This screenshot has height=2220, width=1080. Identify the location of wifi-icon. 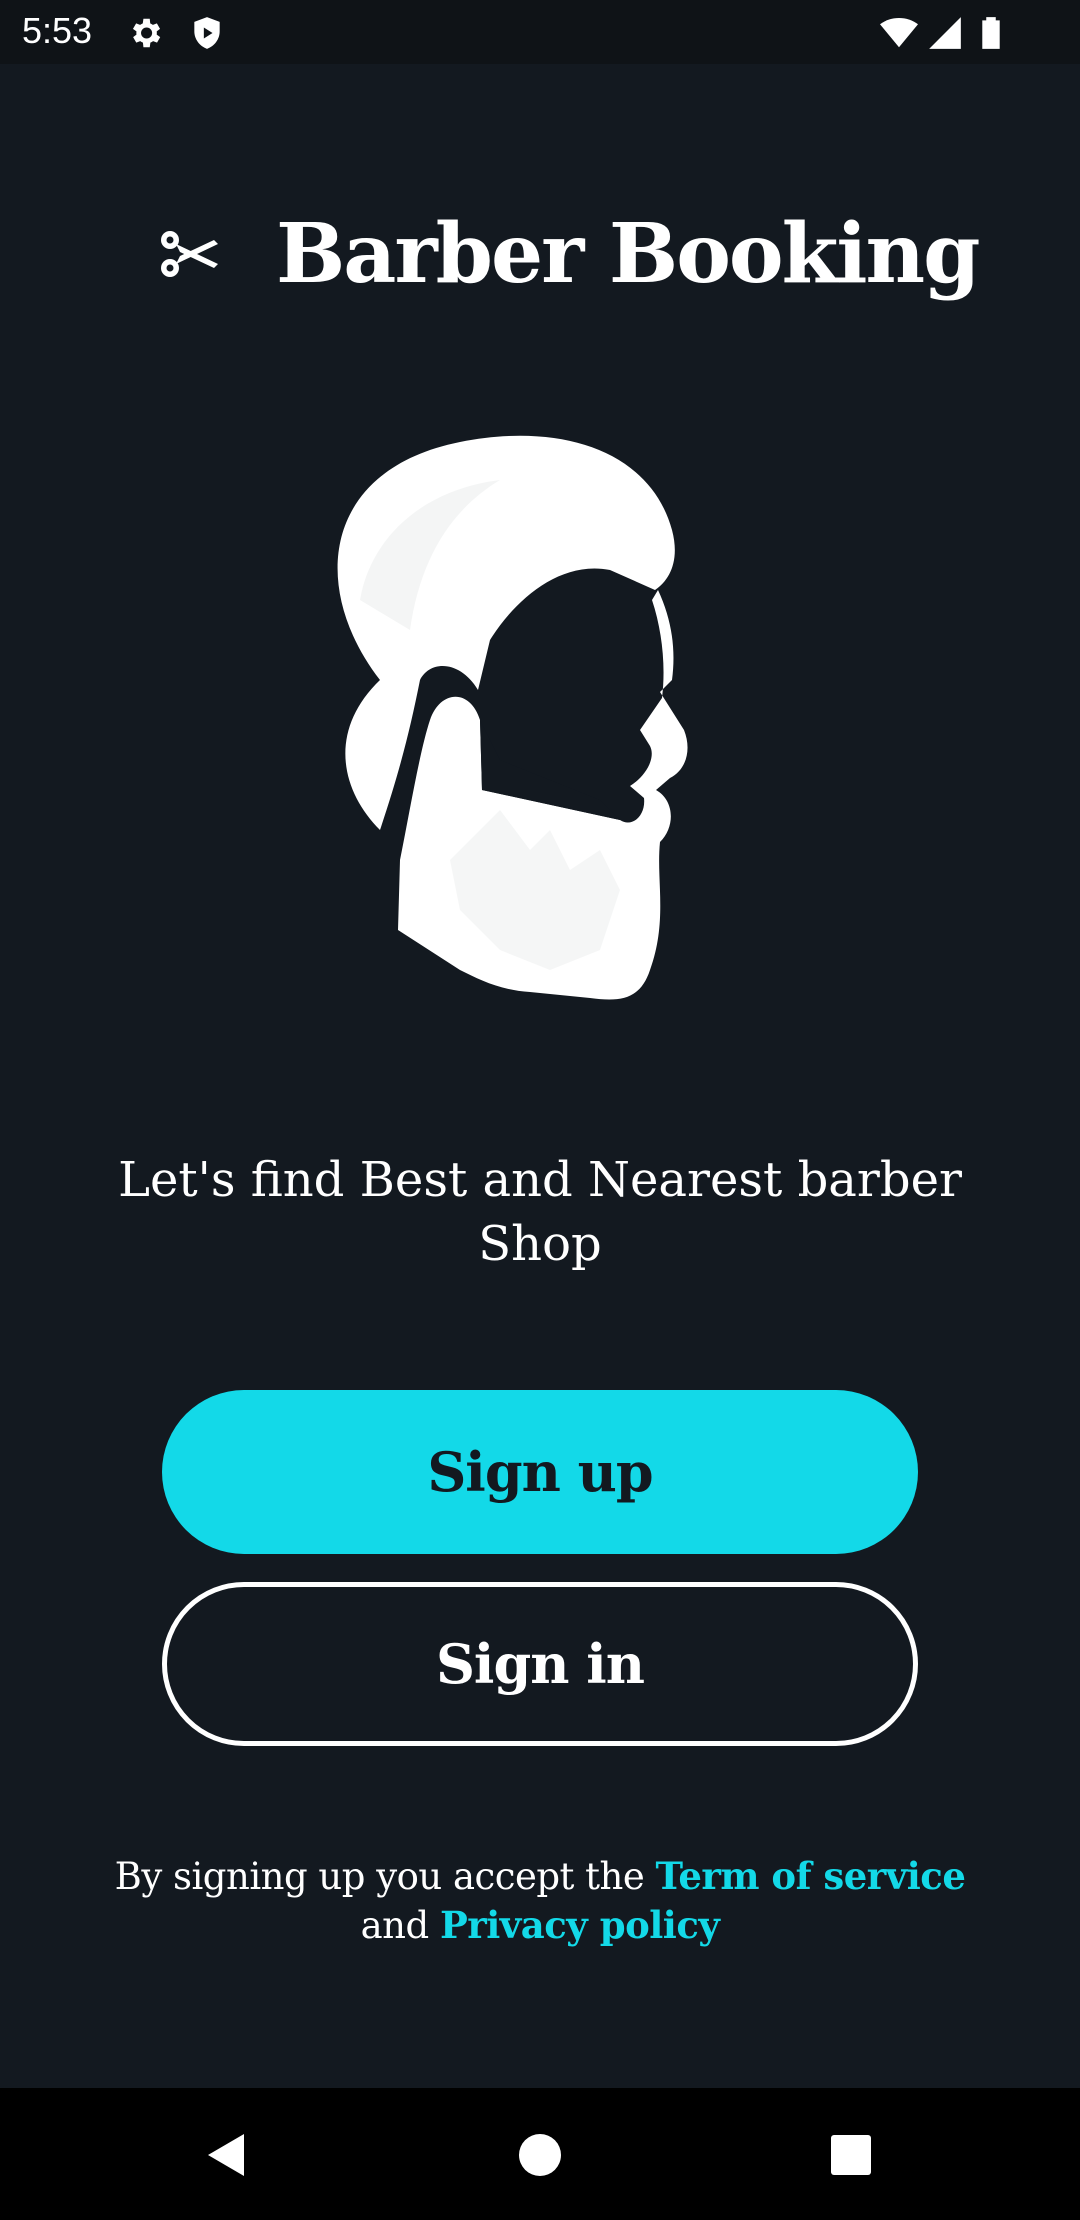
(899, 32).